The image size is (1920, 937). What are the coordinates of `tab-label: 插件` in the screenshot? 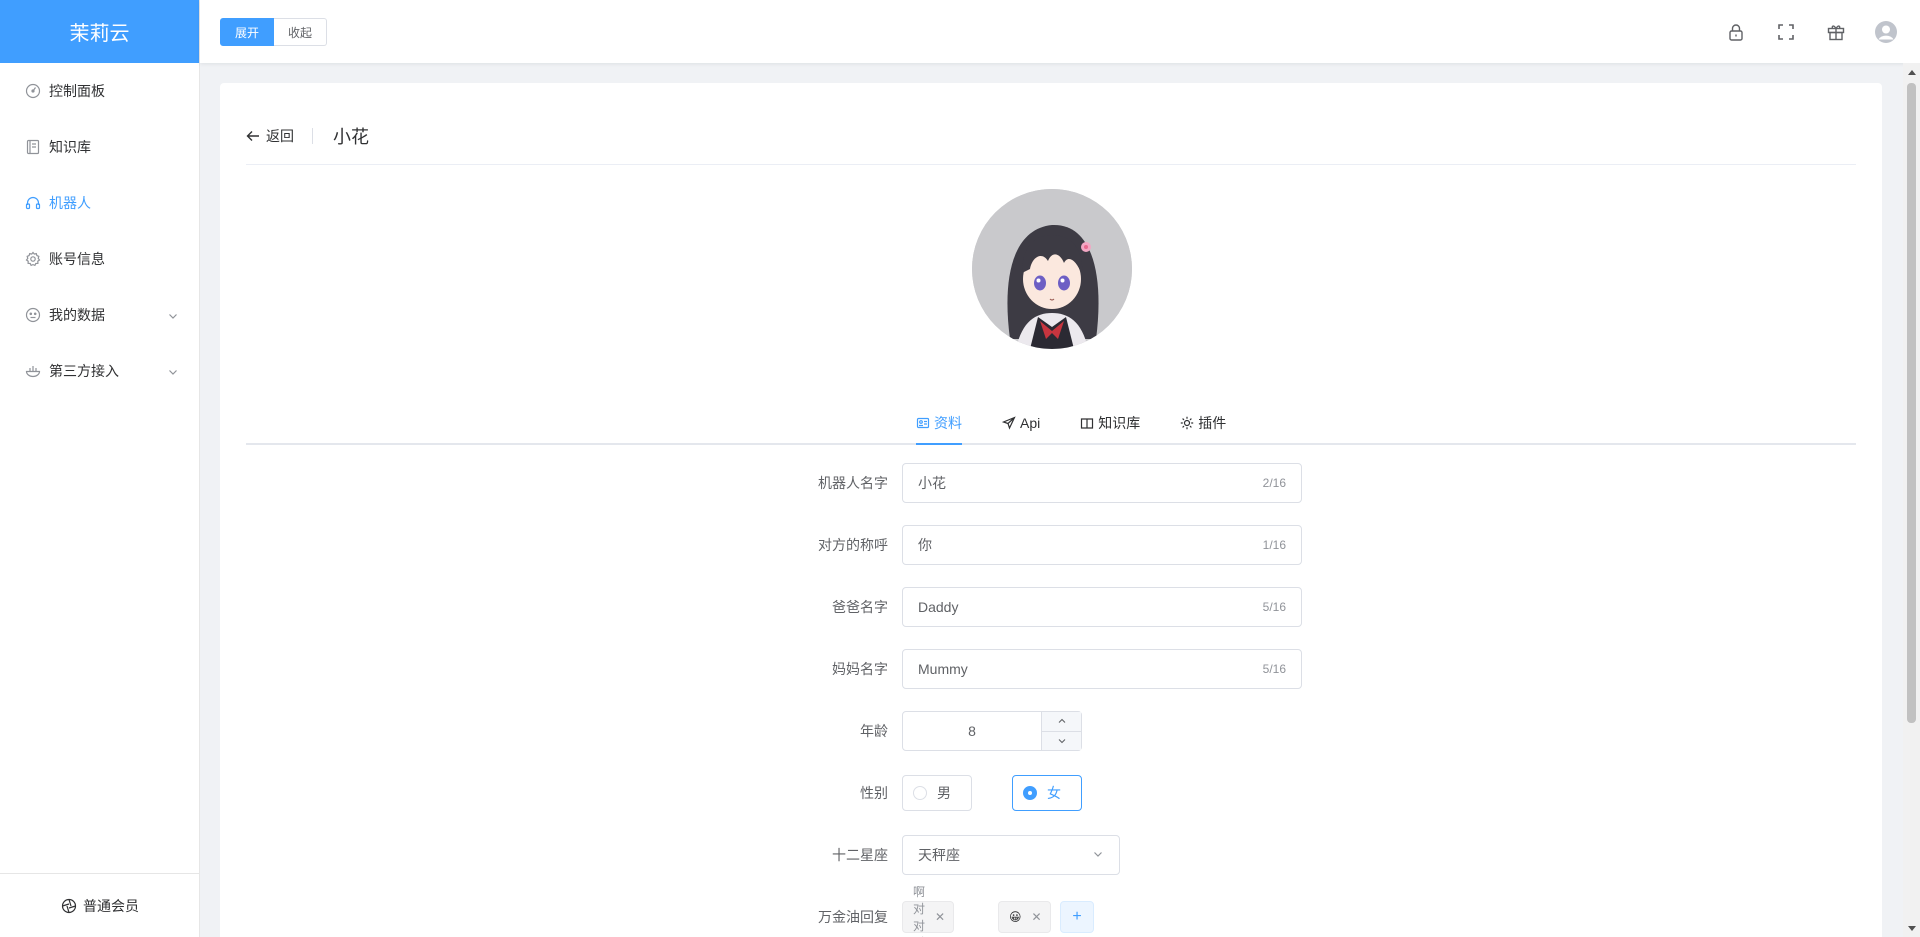 It's located at (1212, 423).